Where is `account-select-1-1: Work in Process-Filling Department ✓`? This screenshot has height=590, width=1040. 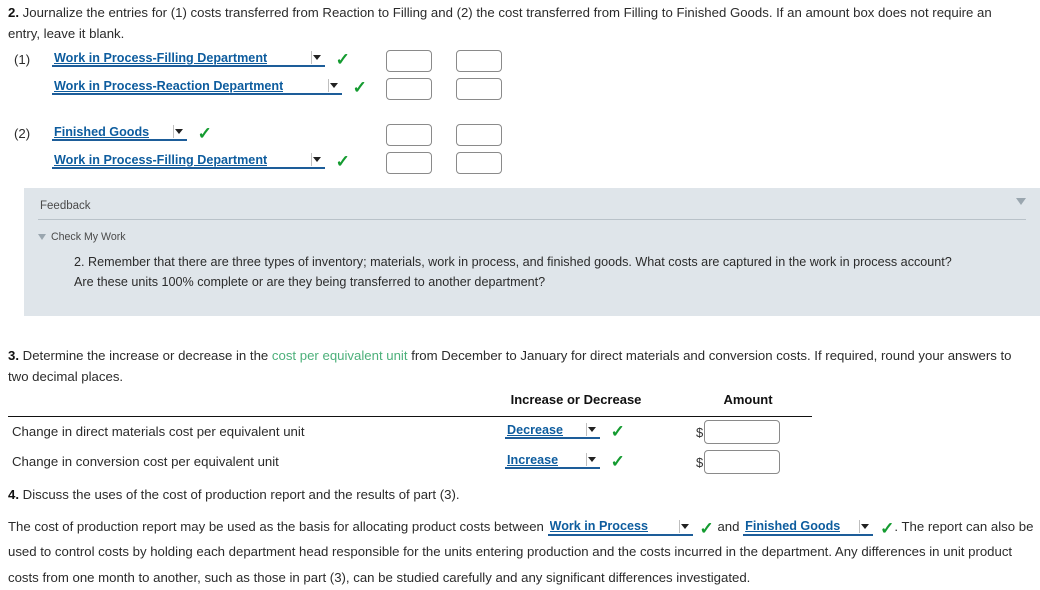 account-select-1-1: Work in Process-Filling Department ✓ is located at coordinates (201, 60).